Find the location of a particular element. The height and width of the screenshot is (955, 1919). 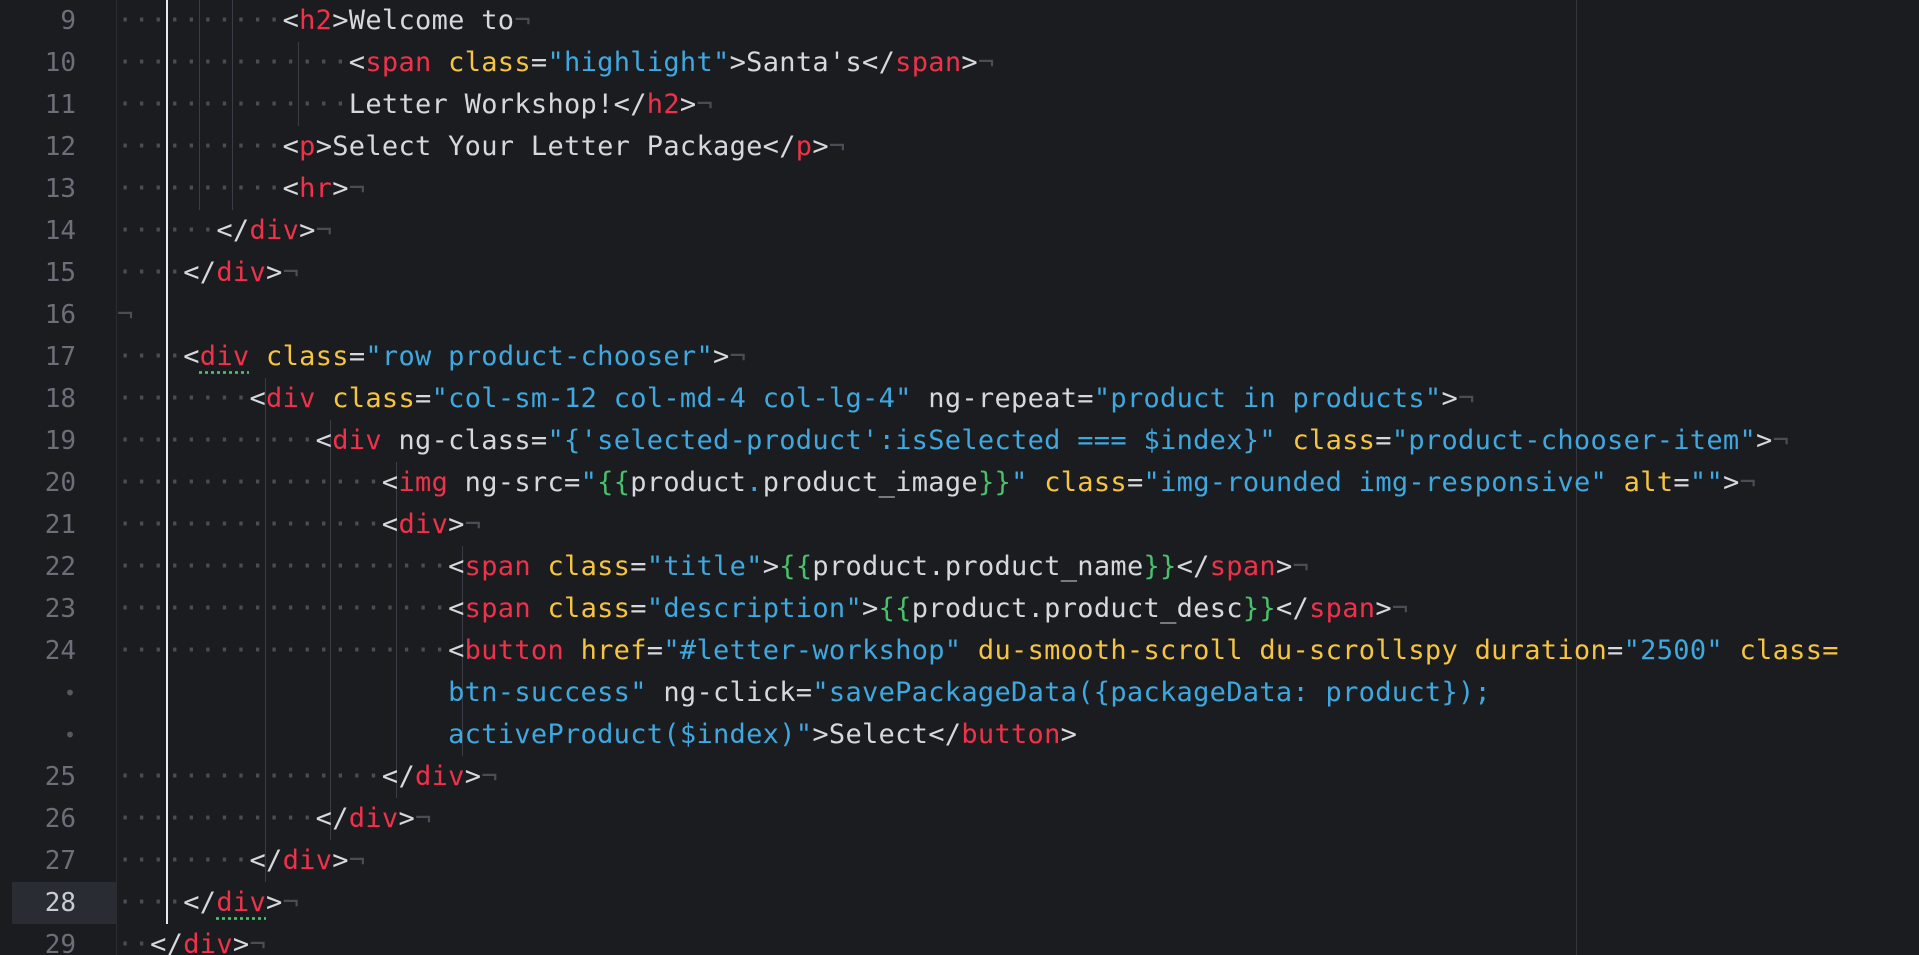

line-number-label: 25 is located at coordinates (60, 777).